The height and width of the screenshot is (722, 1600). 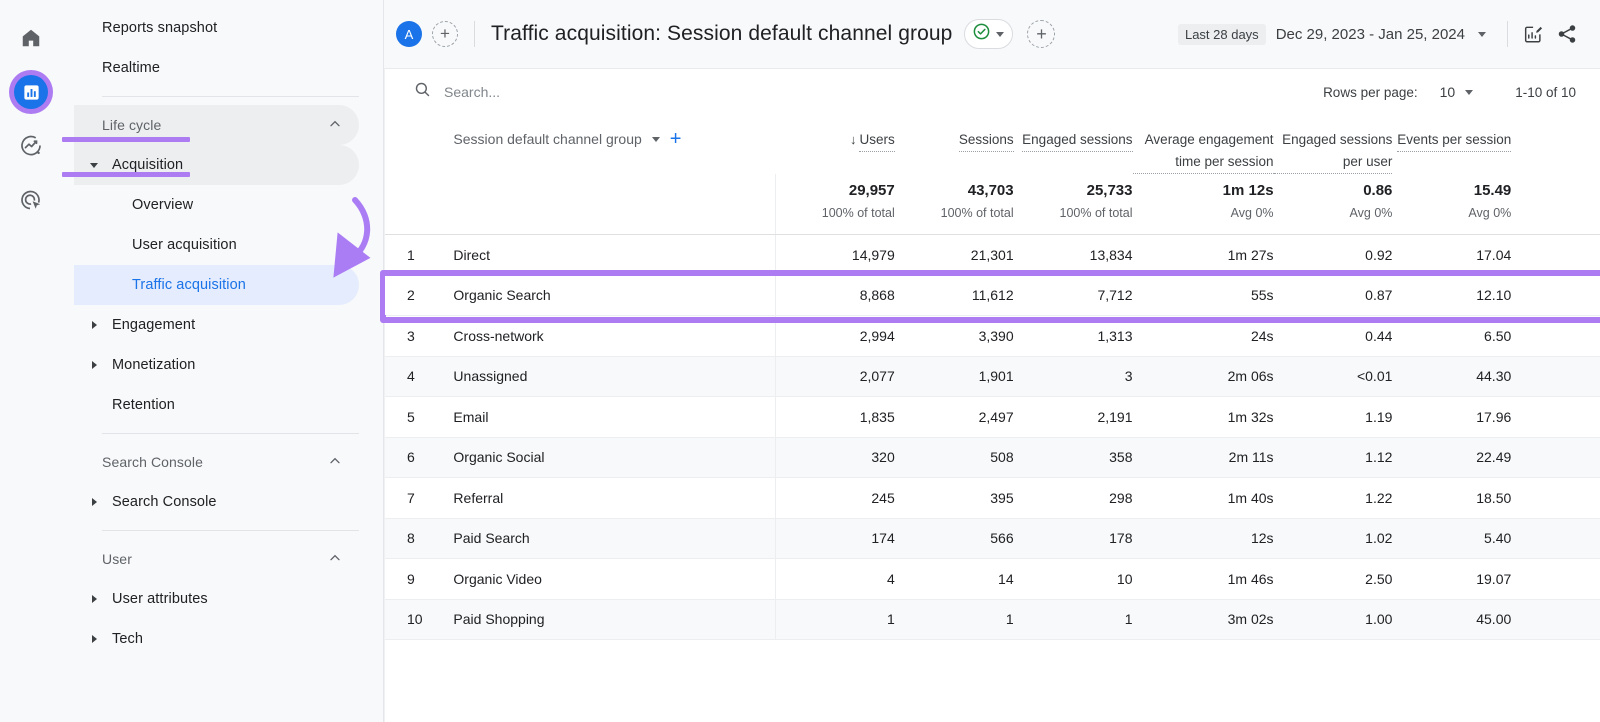 I want to click on row-metric-cell: 13,834, so click(x=1073, y=255).